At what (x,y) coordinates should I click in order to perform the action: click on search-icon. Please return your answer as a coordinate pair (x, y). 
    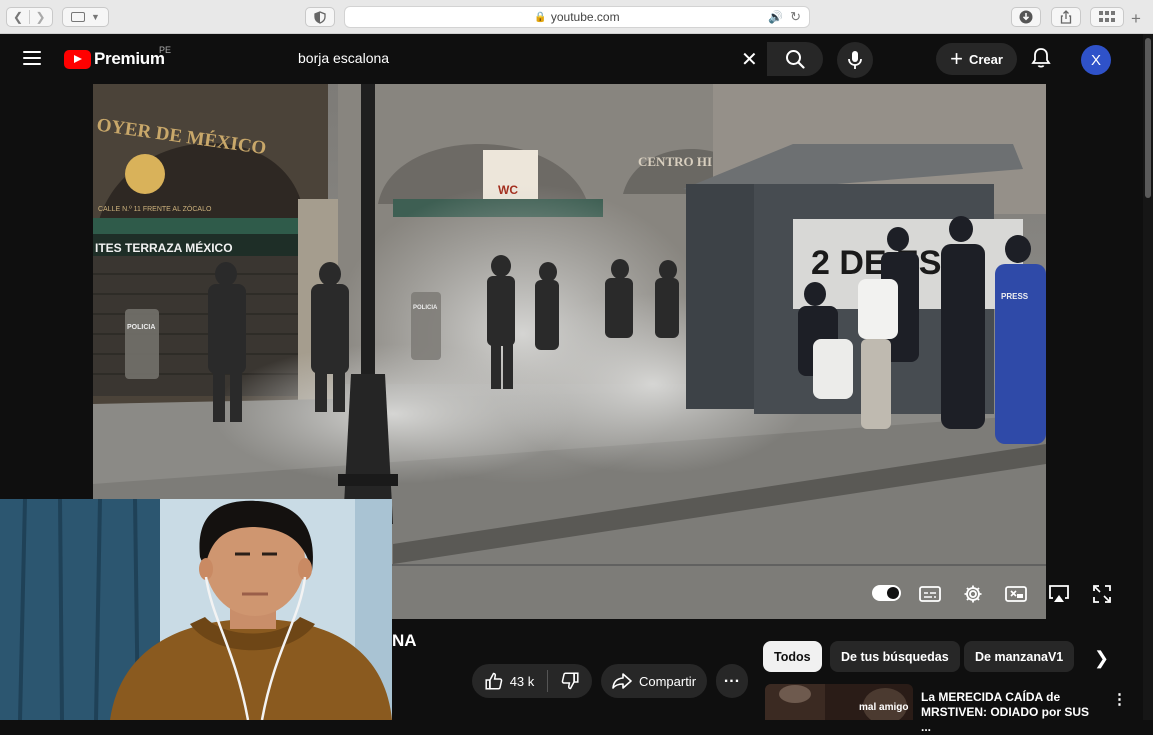
    Looking at the image, I should click on (795, 59).